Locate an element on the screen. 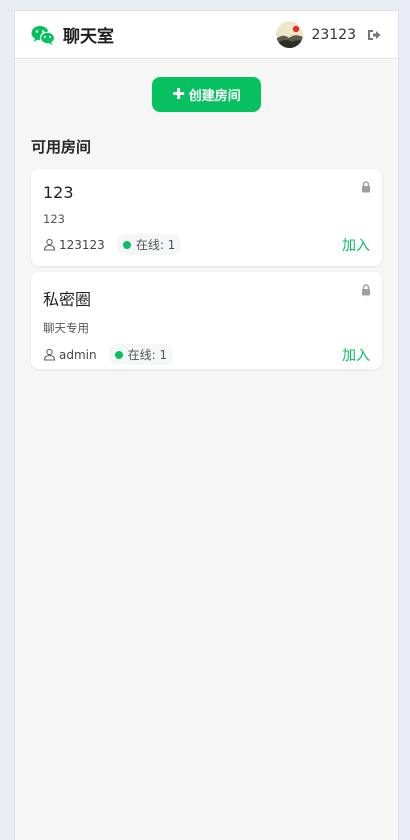 The image size is (410, 840). room-meta-left: admin 在线: 1 is located at coordinates (108, 354).